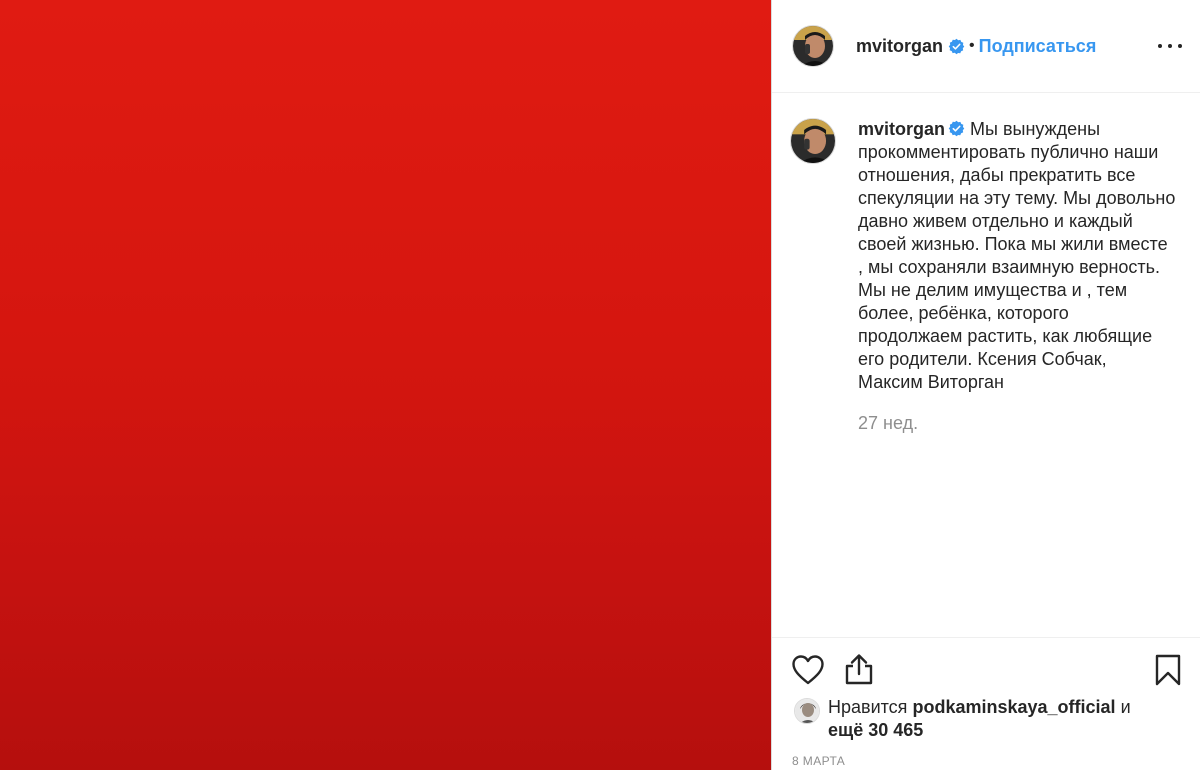 This screenshot has width=1200, height=770. Describe the element at coordinates (899, 46) in the screenshot. I see `header-username: mvitorgan` at that location.